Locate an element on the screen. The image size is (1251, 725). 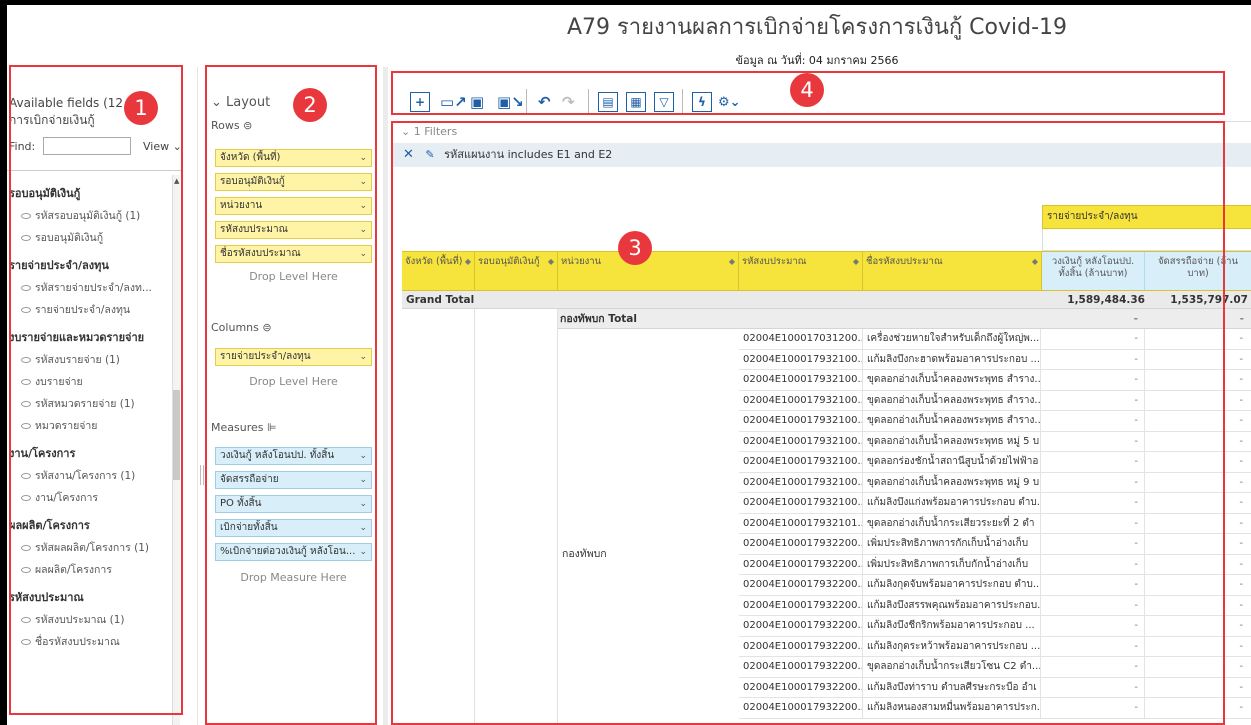
annotation-badge-3: 3 is located at coordinates (635, 248).